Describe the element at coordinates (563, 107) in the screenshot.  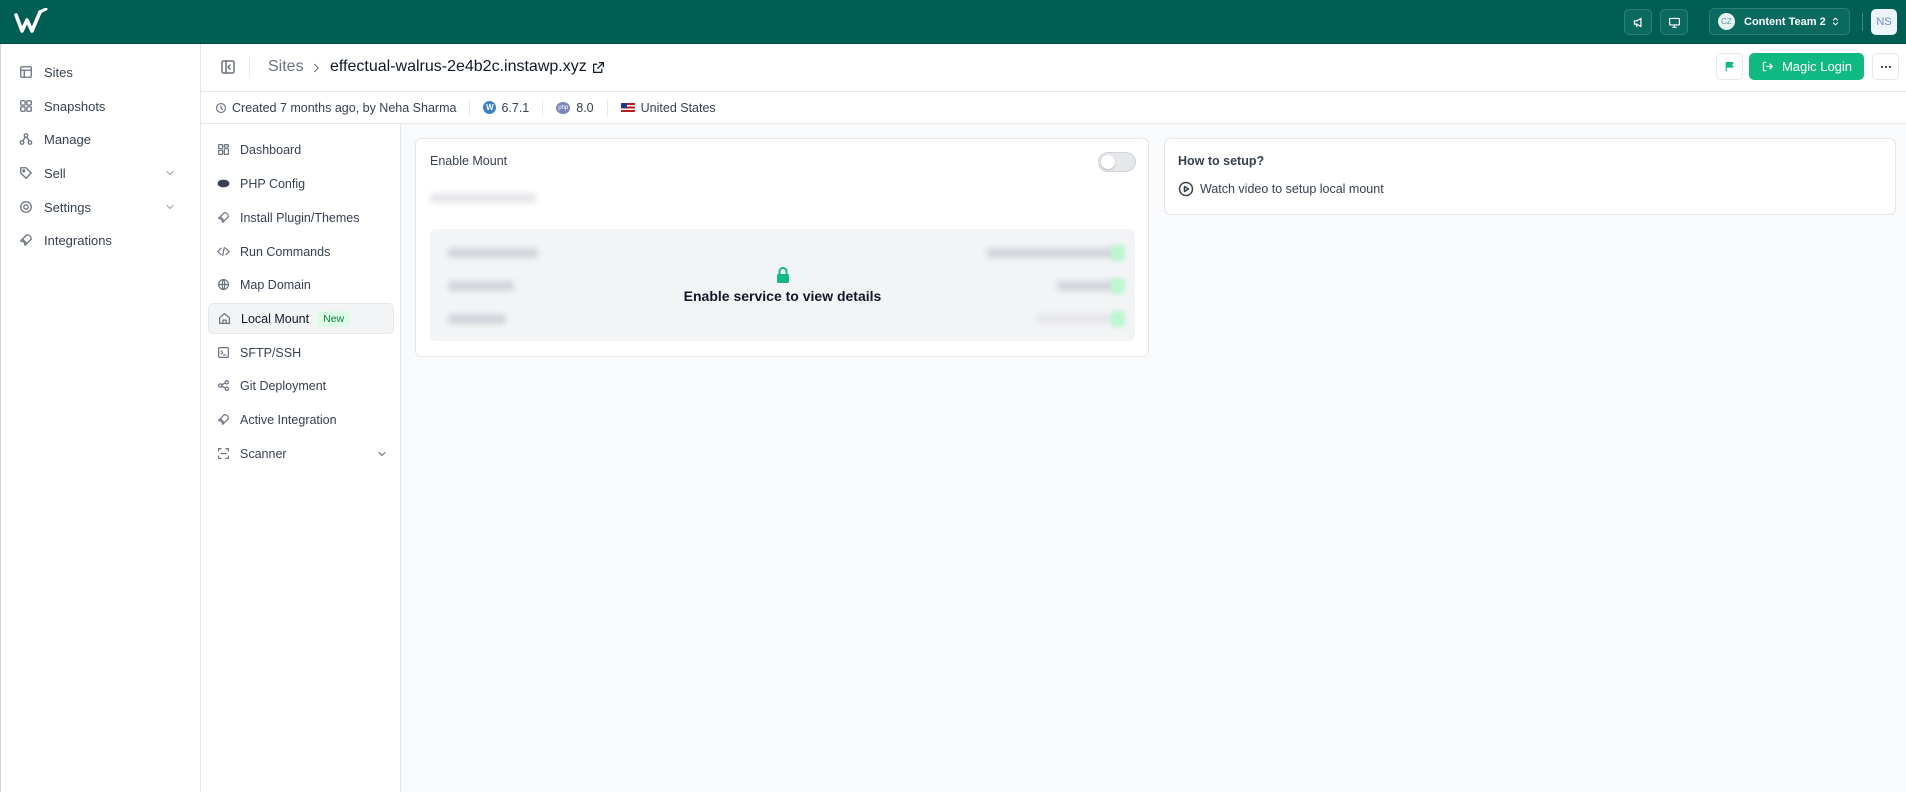
I see `php-icon: php` at that location.